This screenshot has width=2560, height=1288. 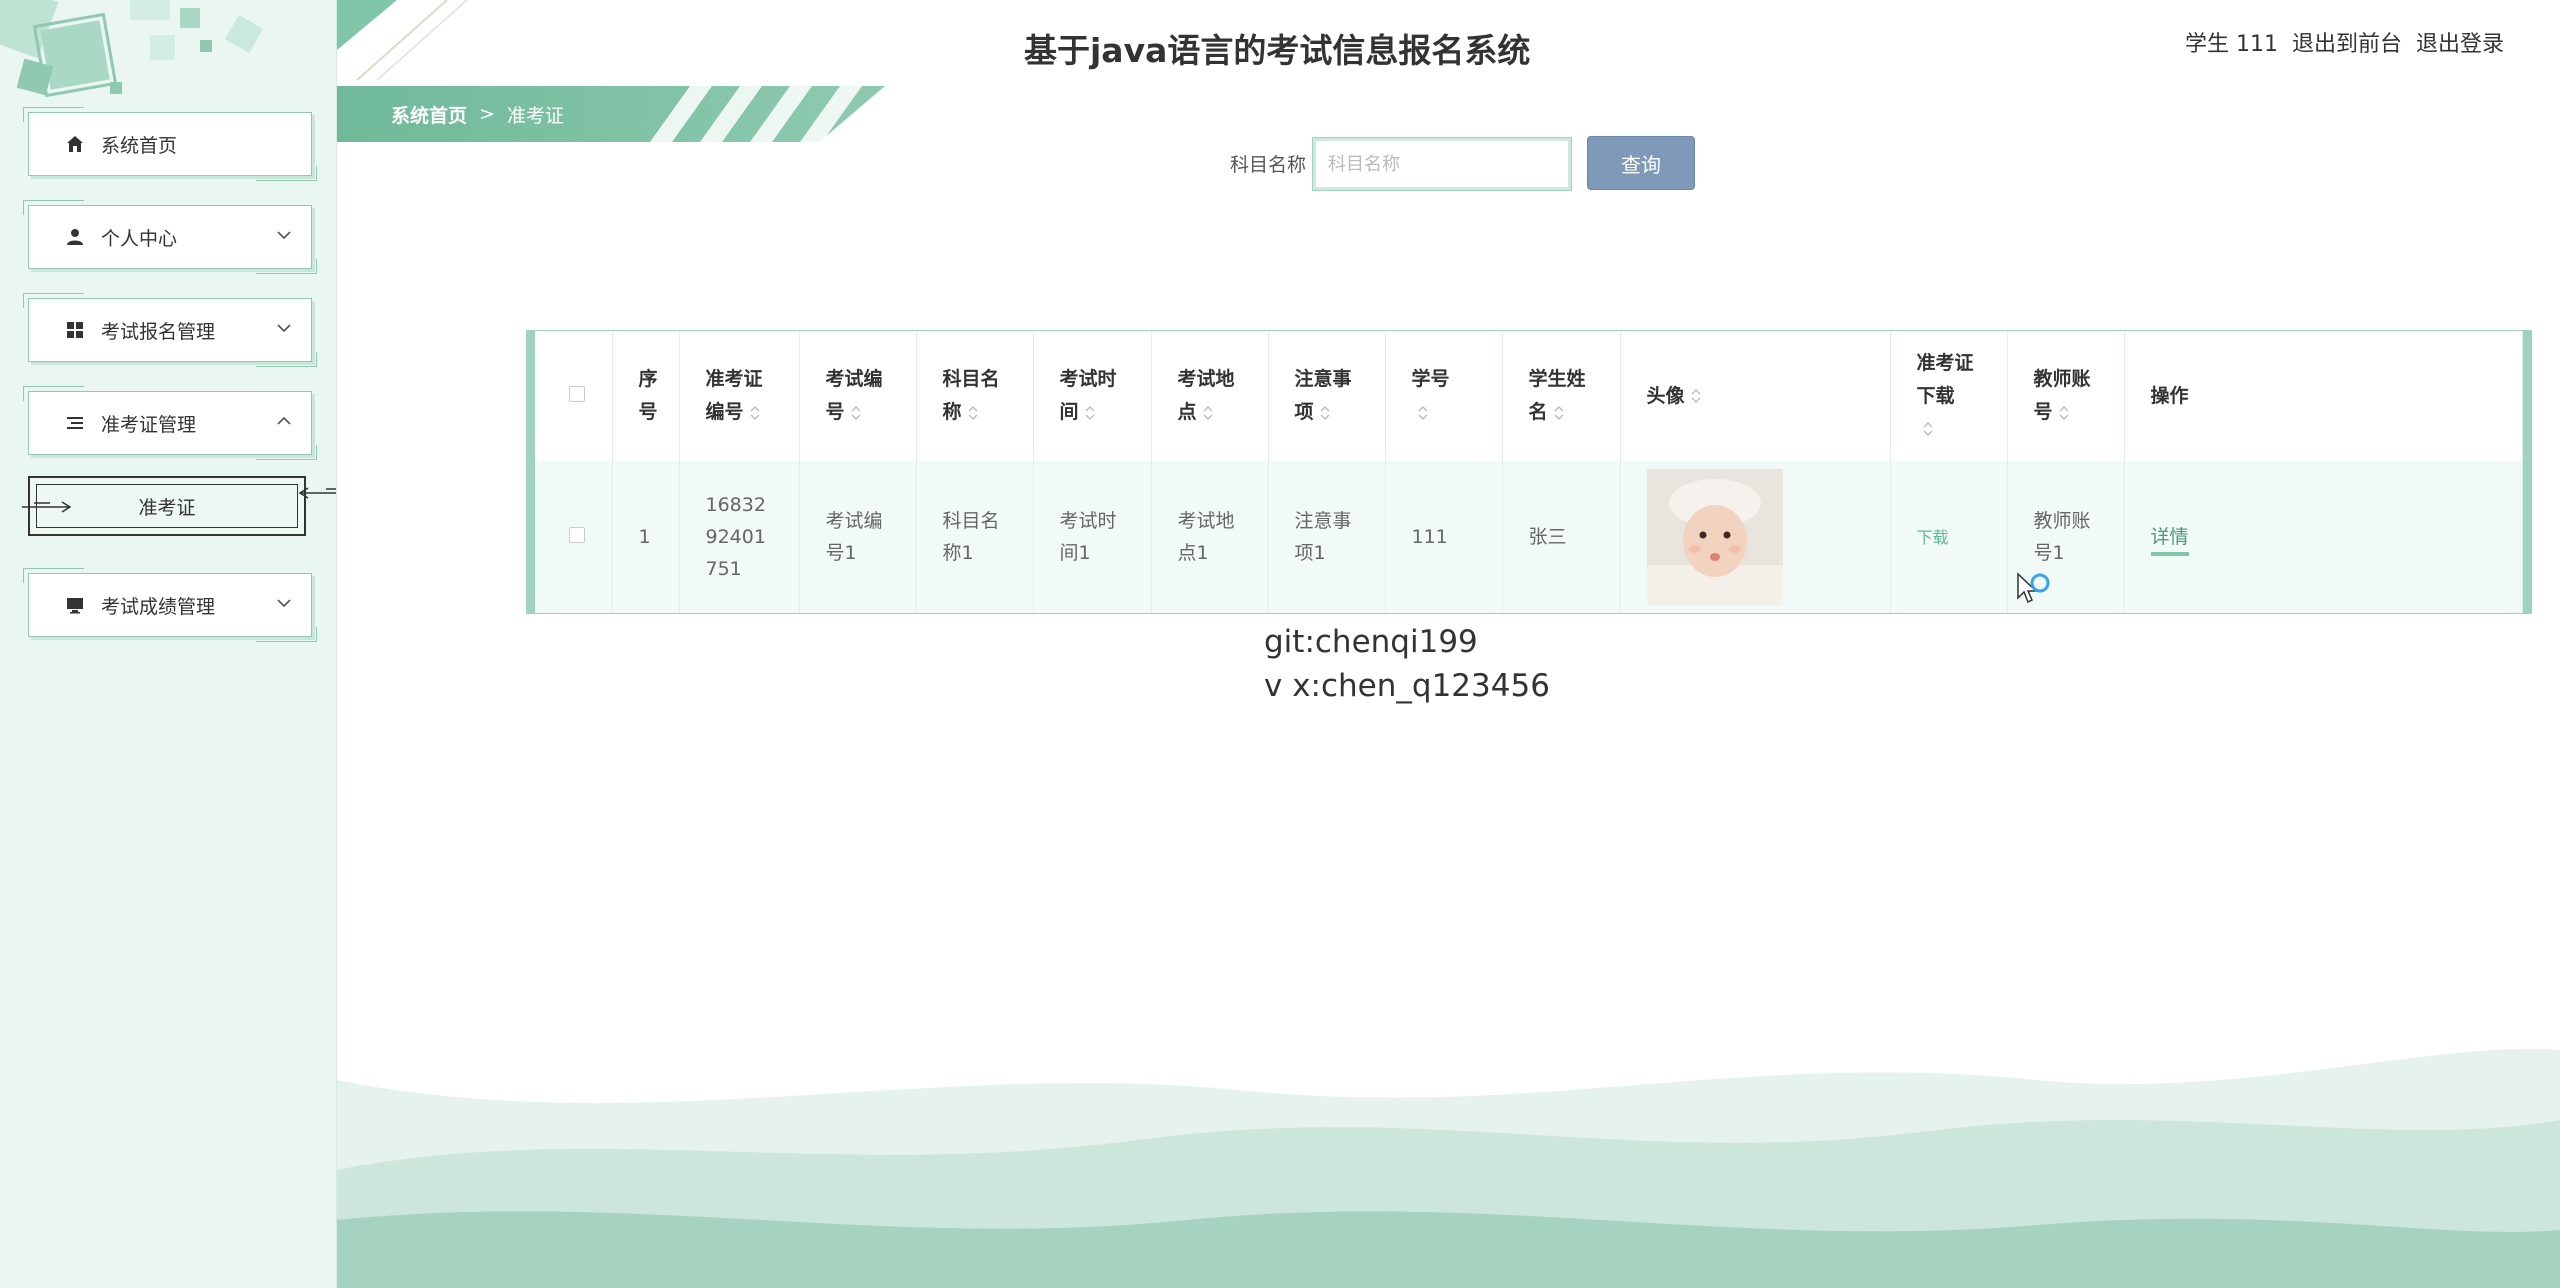 I want to click on page-title: 基于java语言的考试信息报名系统, so click(x=1277, y=50).